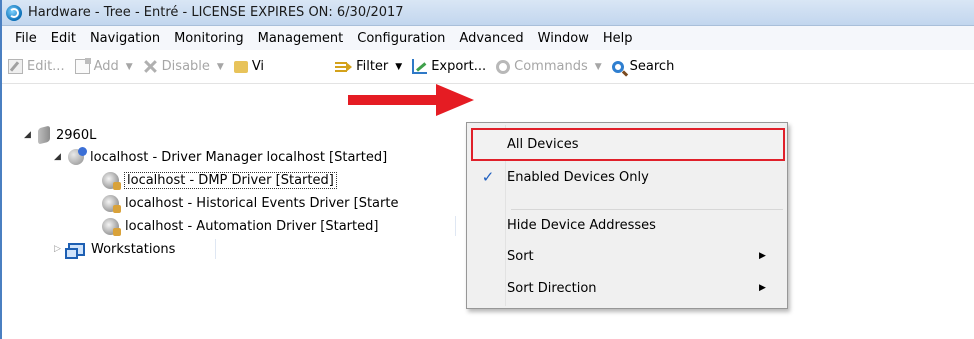 Image resolution: width=974 pixels, height=339 pixels. I want to click on menu-item-hide-device-addresses: Hide Device Addresses, so click(627, 225).